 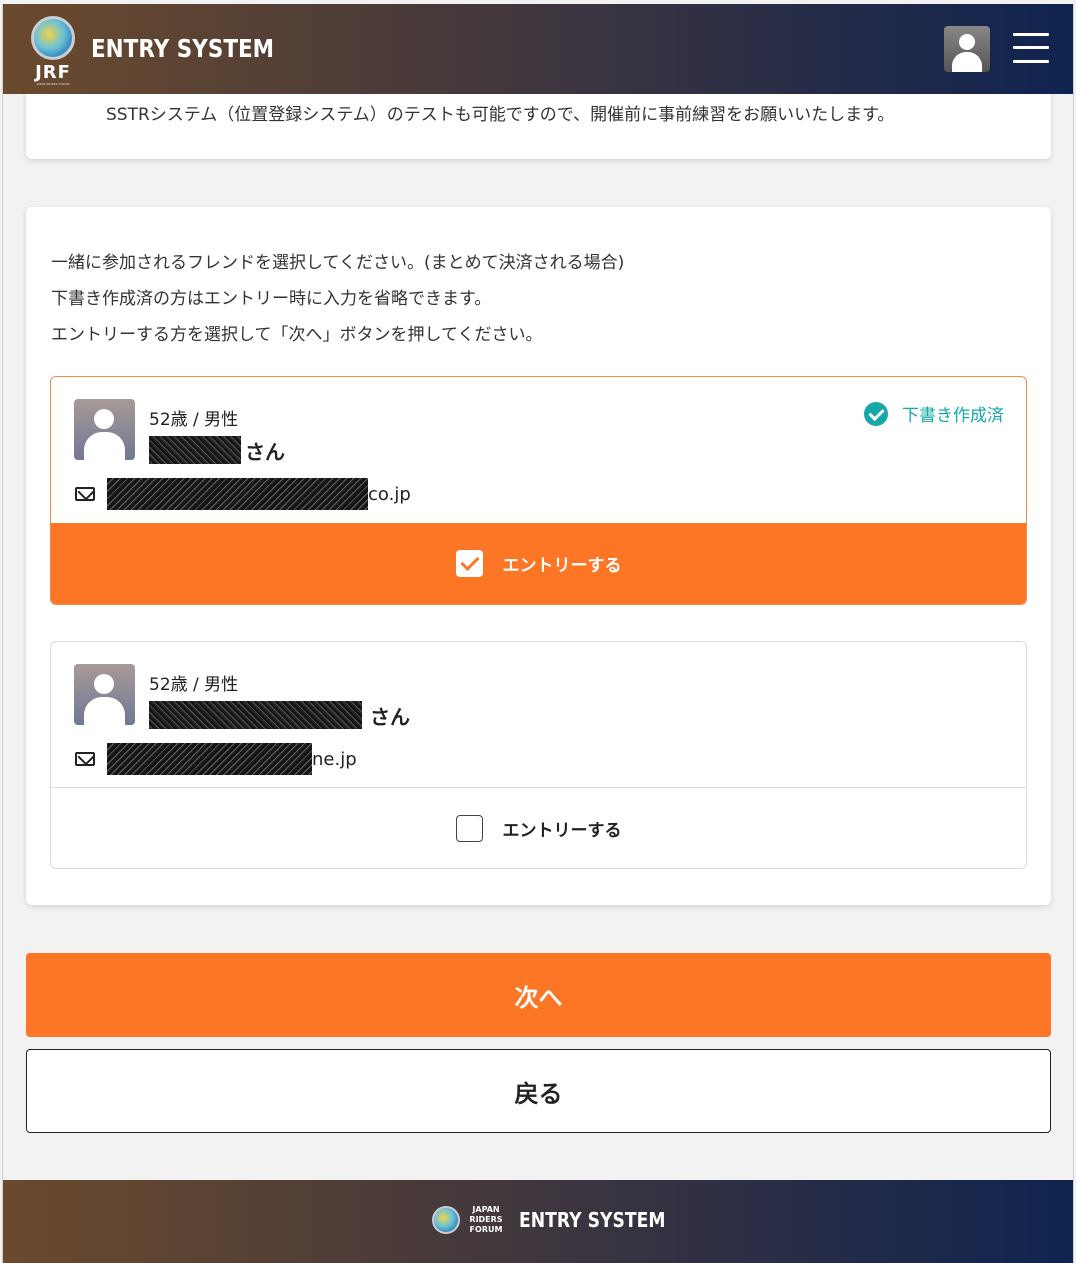 I want to click on user-account-button, so click(x=967, y=49).